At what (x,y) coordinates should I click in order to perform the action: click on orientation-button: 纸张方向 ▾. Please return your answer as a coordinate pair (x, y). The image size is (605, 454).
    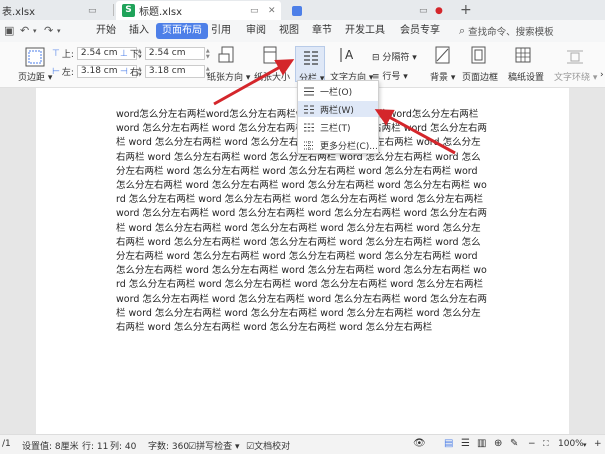
    Looking at the image, I should click on (228, 76).